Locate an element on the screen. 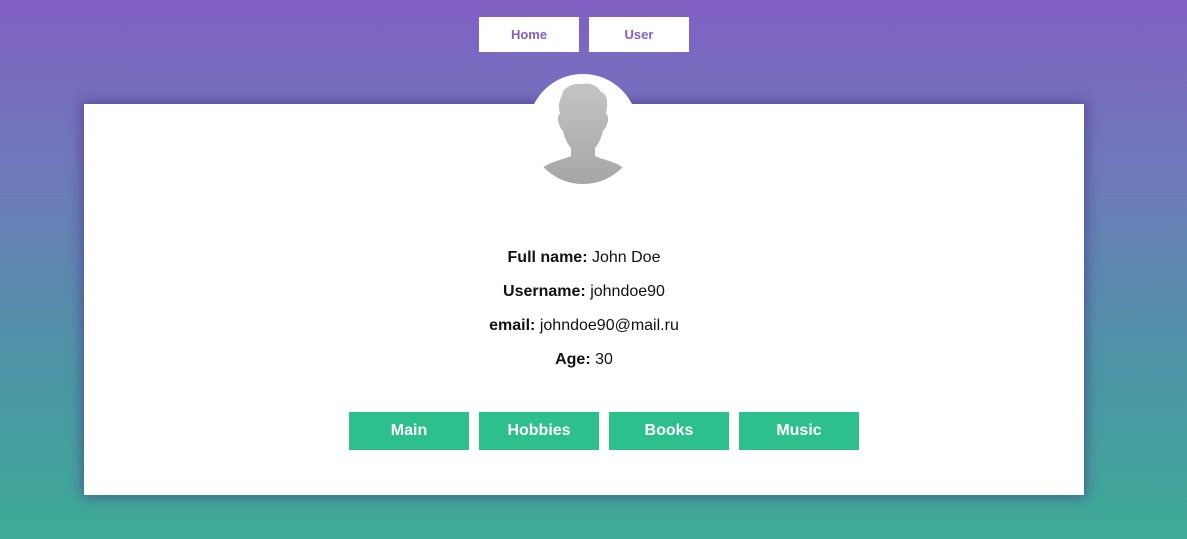  username-row: Username: johndoe90 is located at coordinates (584, 299).